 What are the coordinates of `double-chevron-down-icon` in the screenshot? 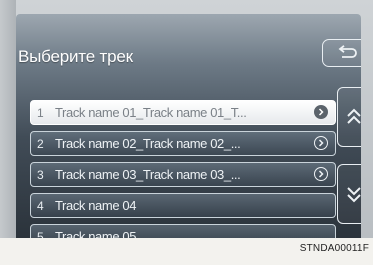 It's located at (353, 195).